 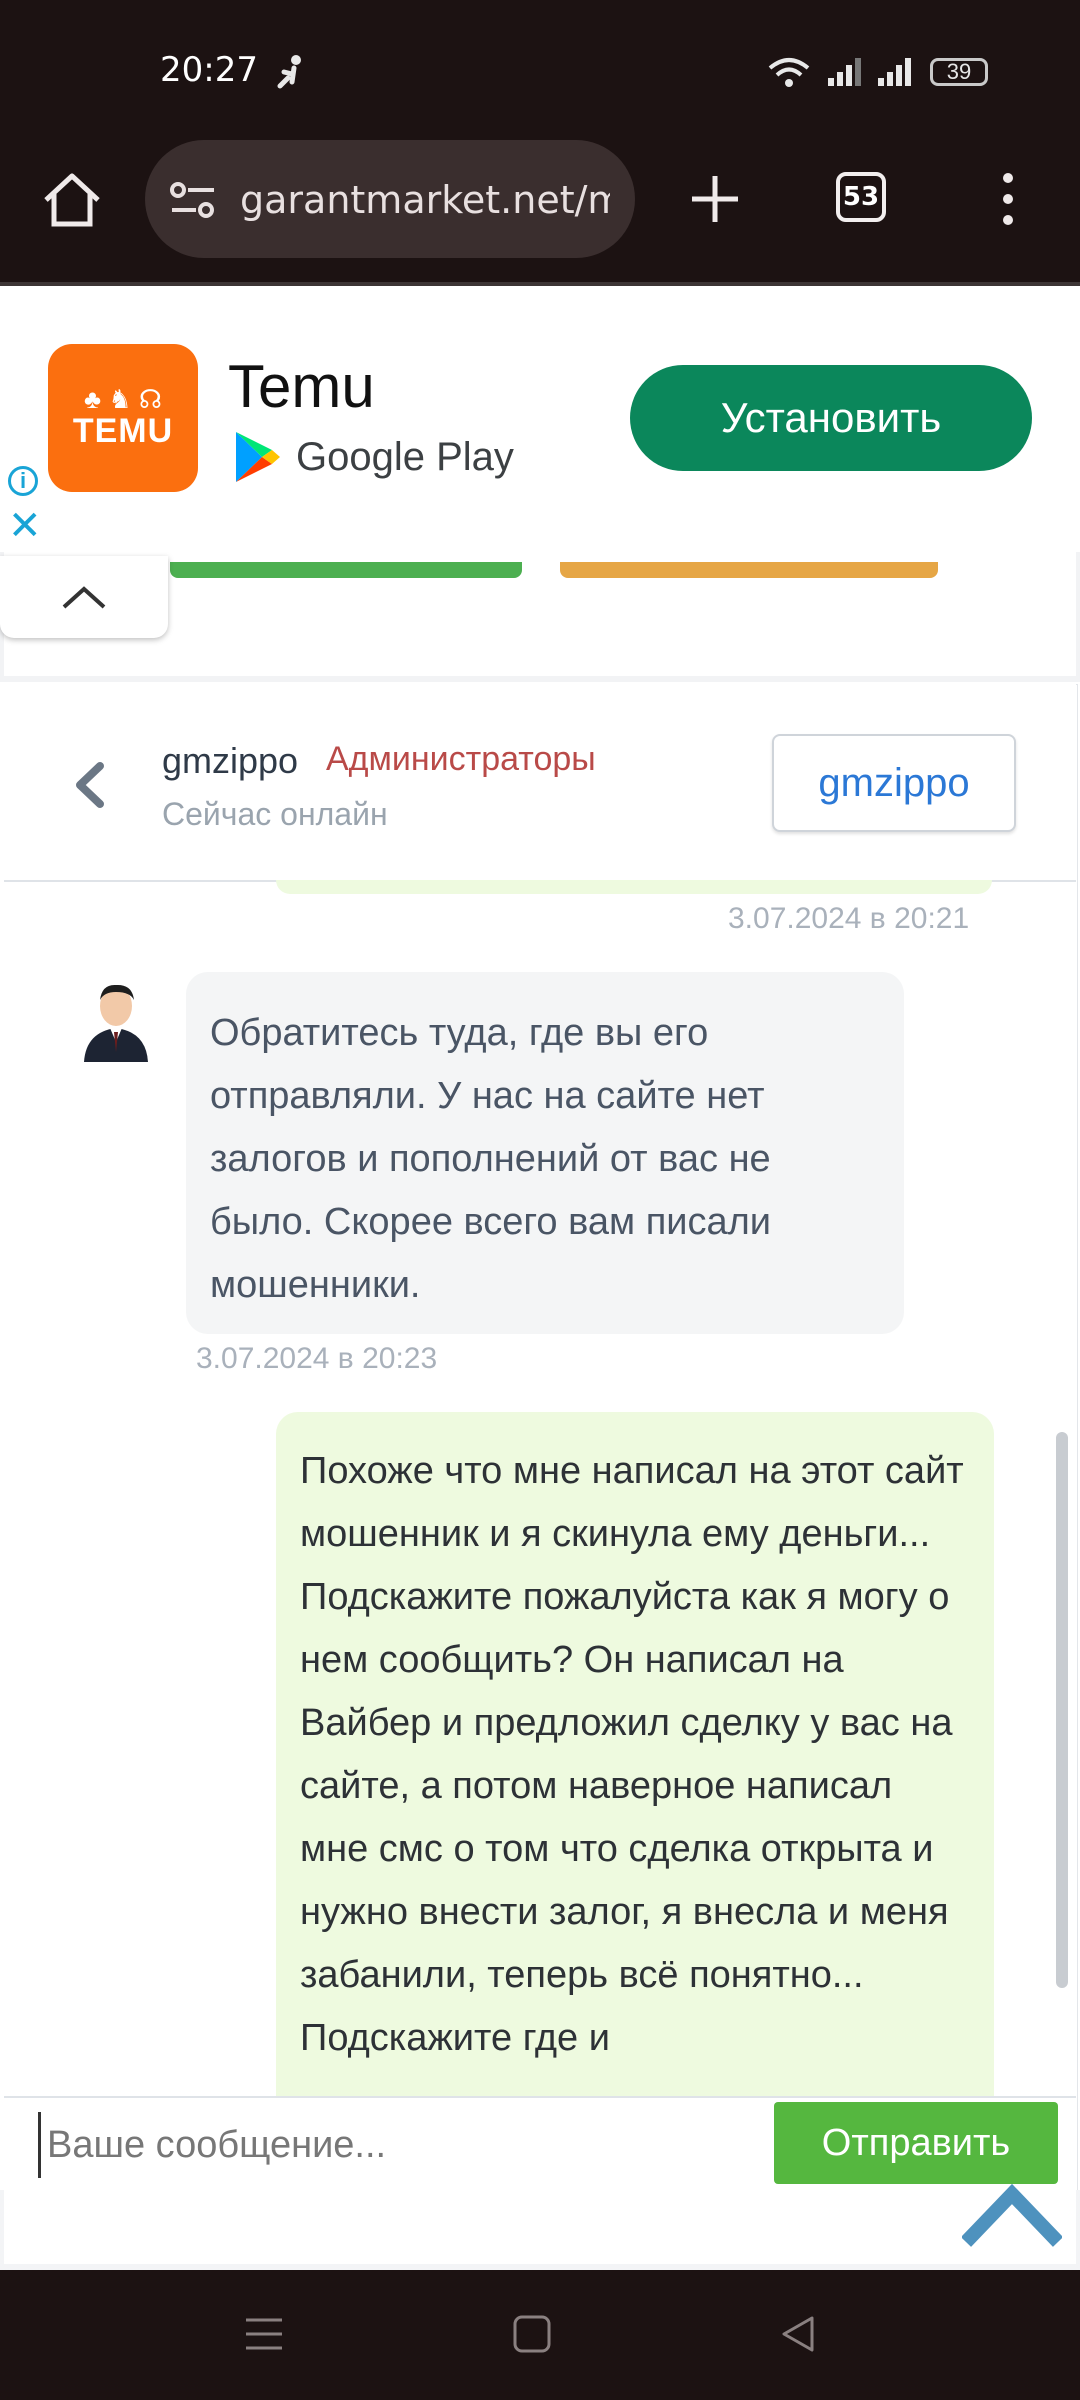 I want to click on user-role-badge: Администраторы, so click(x=461, y=759).